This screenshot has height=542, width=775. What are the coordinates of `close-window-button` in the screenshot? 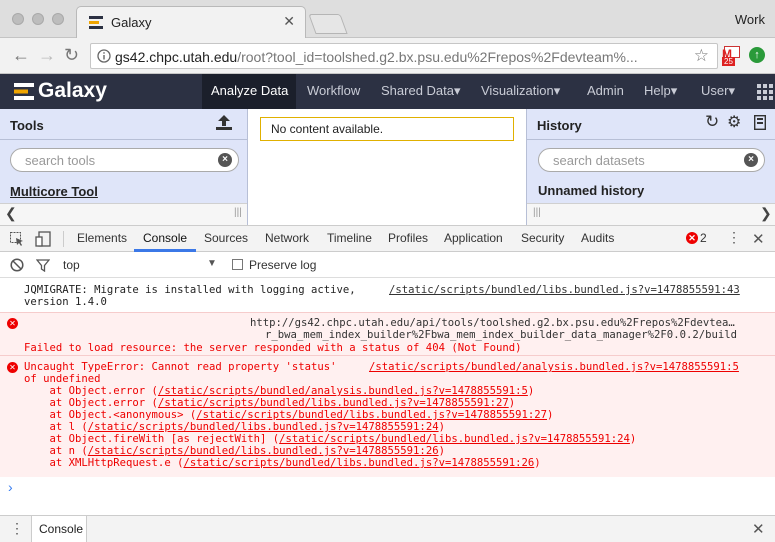 It's located at (18, 19).